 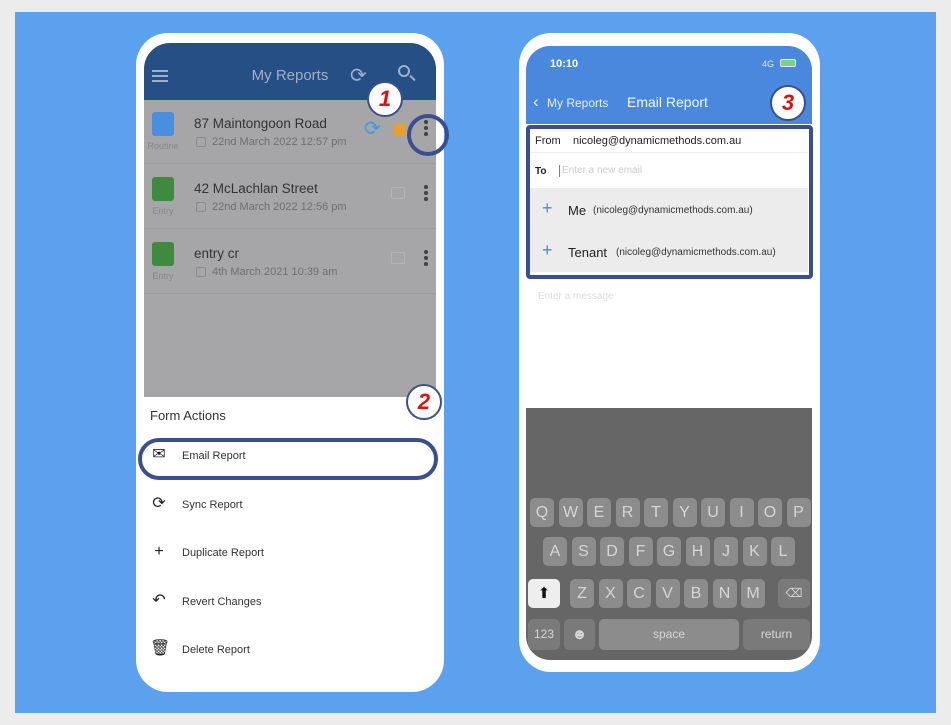 What do you see at coordinates (639, 593) in the screenshot?
I see `key-c: C` at bounding box center [639, 593].